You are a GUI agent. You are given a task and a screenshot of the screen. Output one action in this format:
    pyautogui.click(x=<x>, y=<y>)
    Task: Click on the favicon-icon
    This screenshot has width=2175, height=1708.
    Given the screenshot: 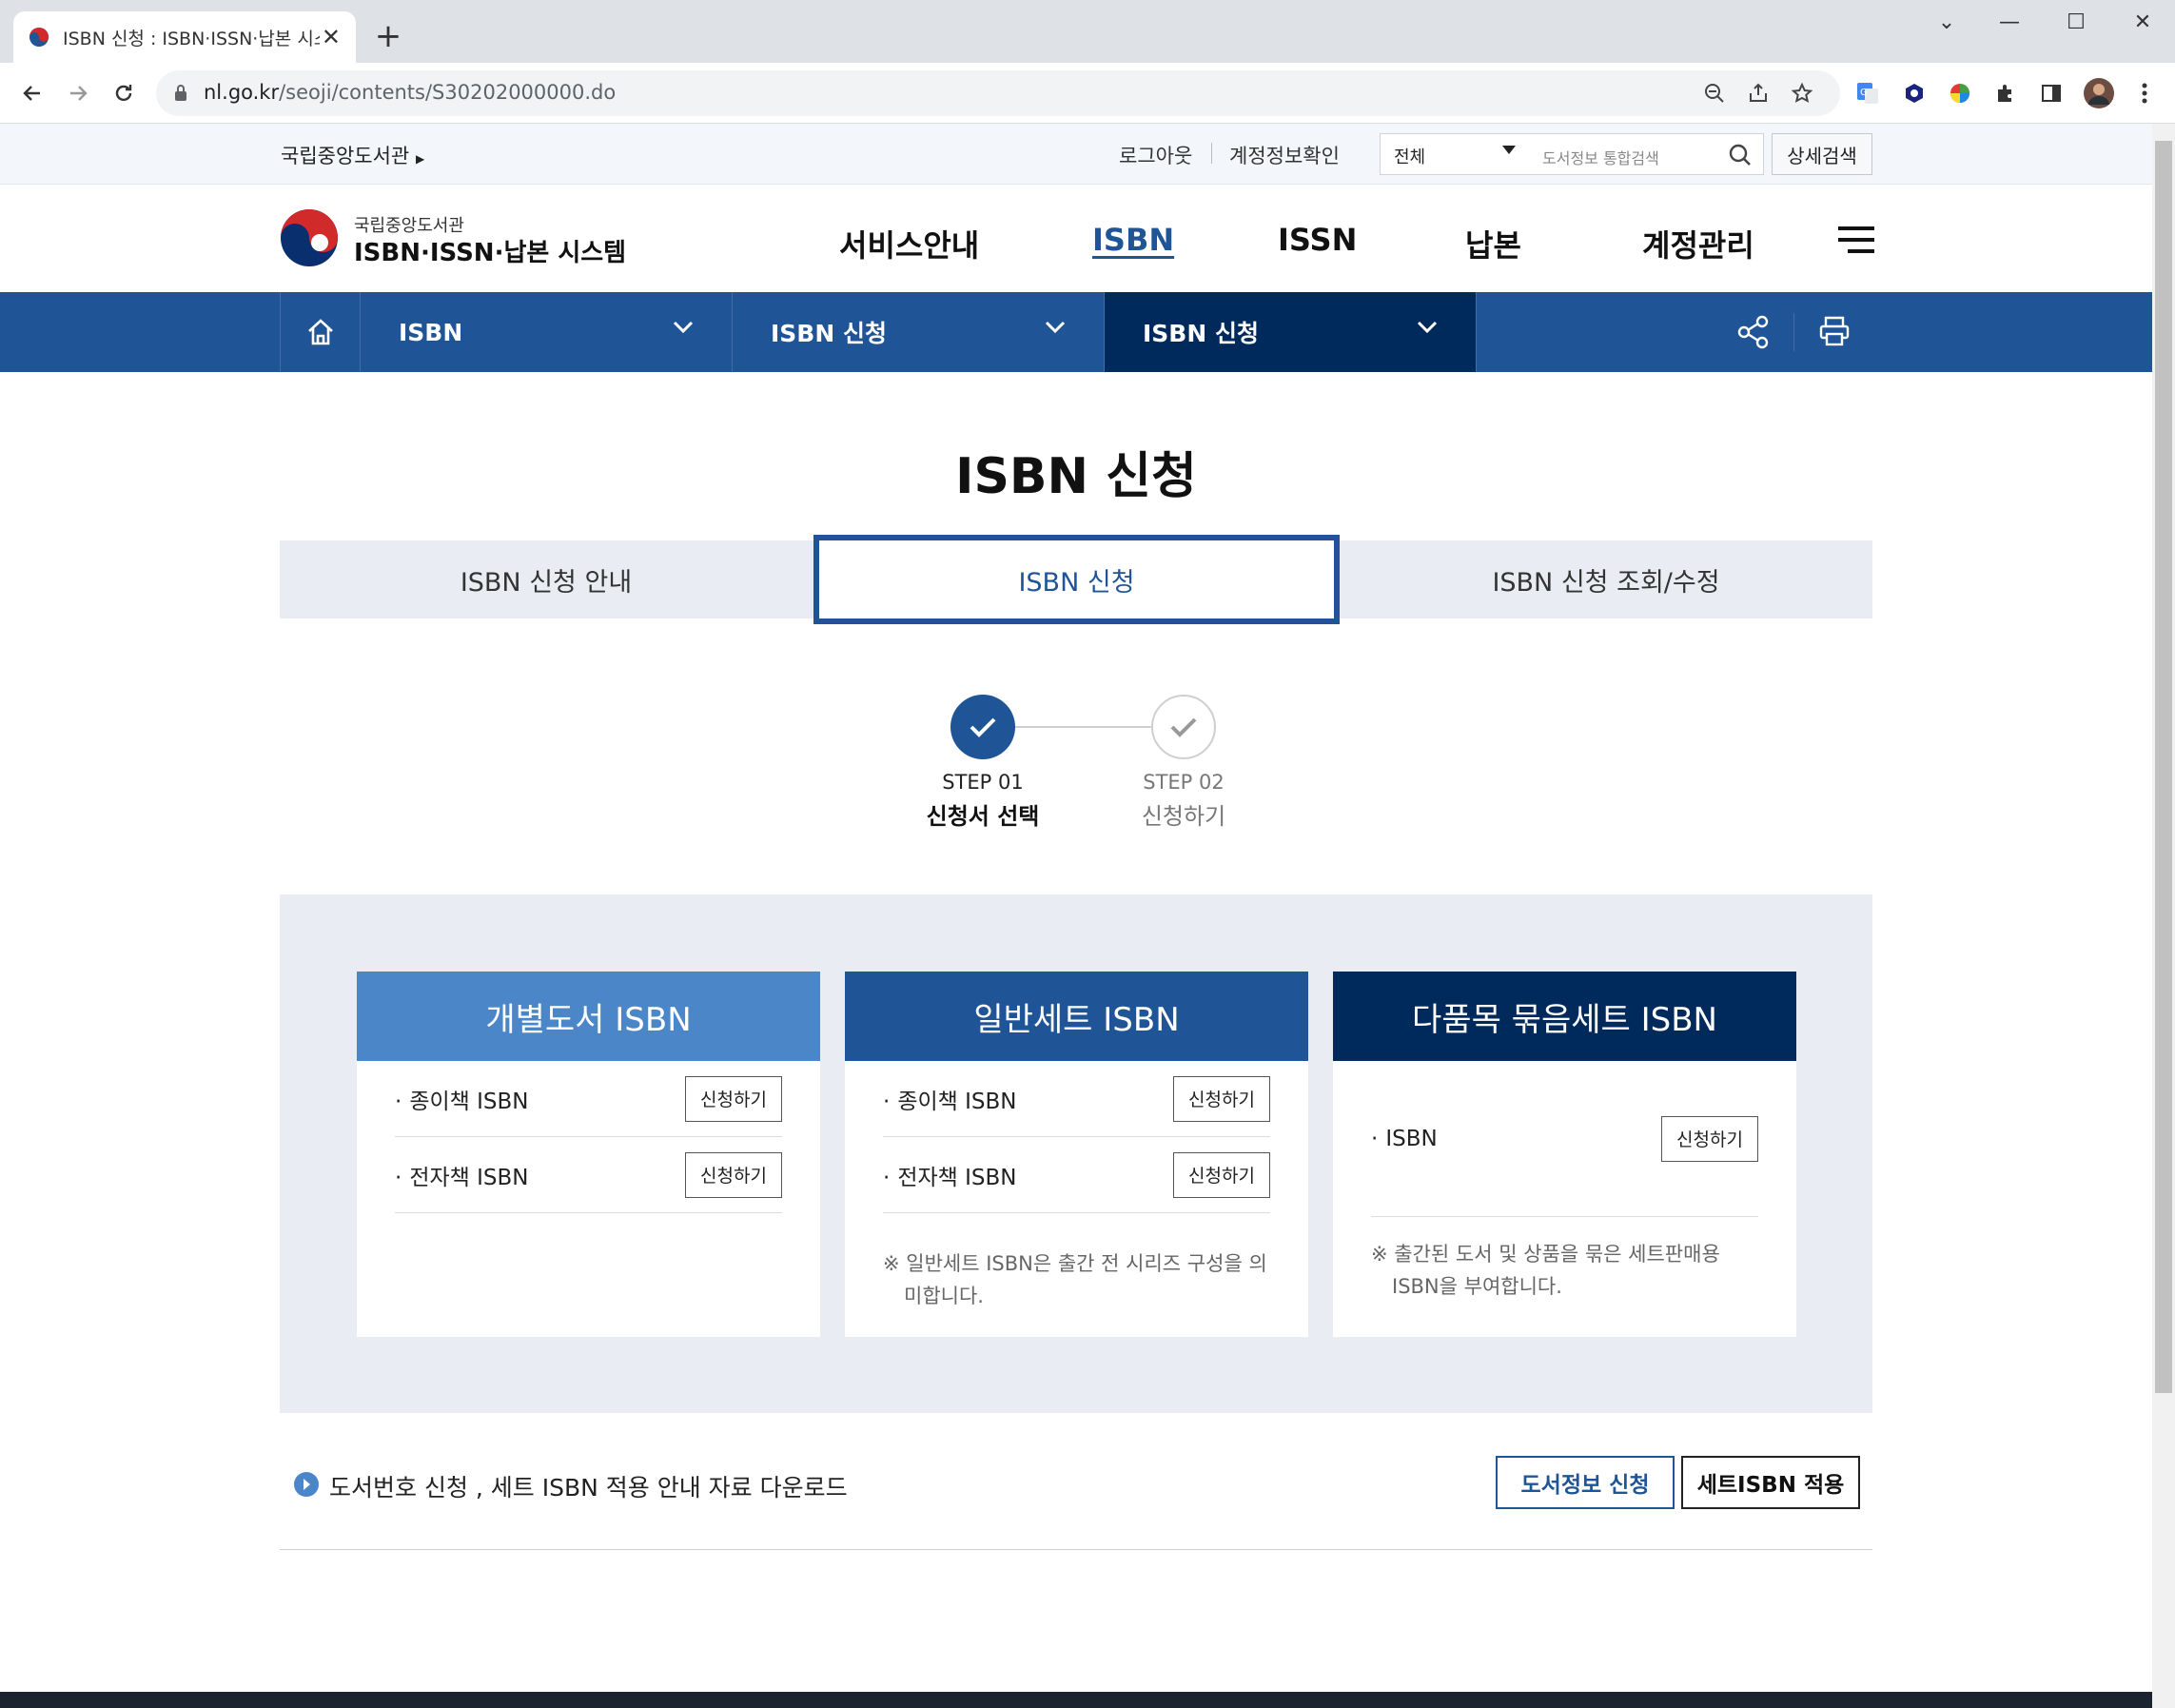 What is the action you would take?
    pyautogui.click(x=39, y=37)
    